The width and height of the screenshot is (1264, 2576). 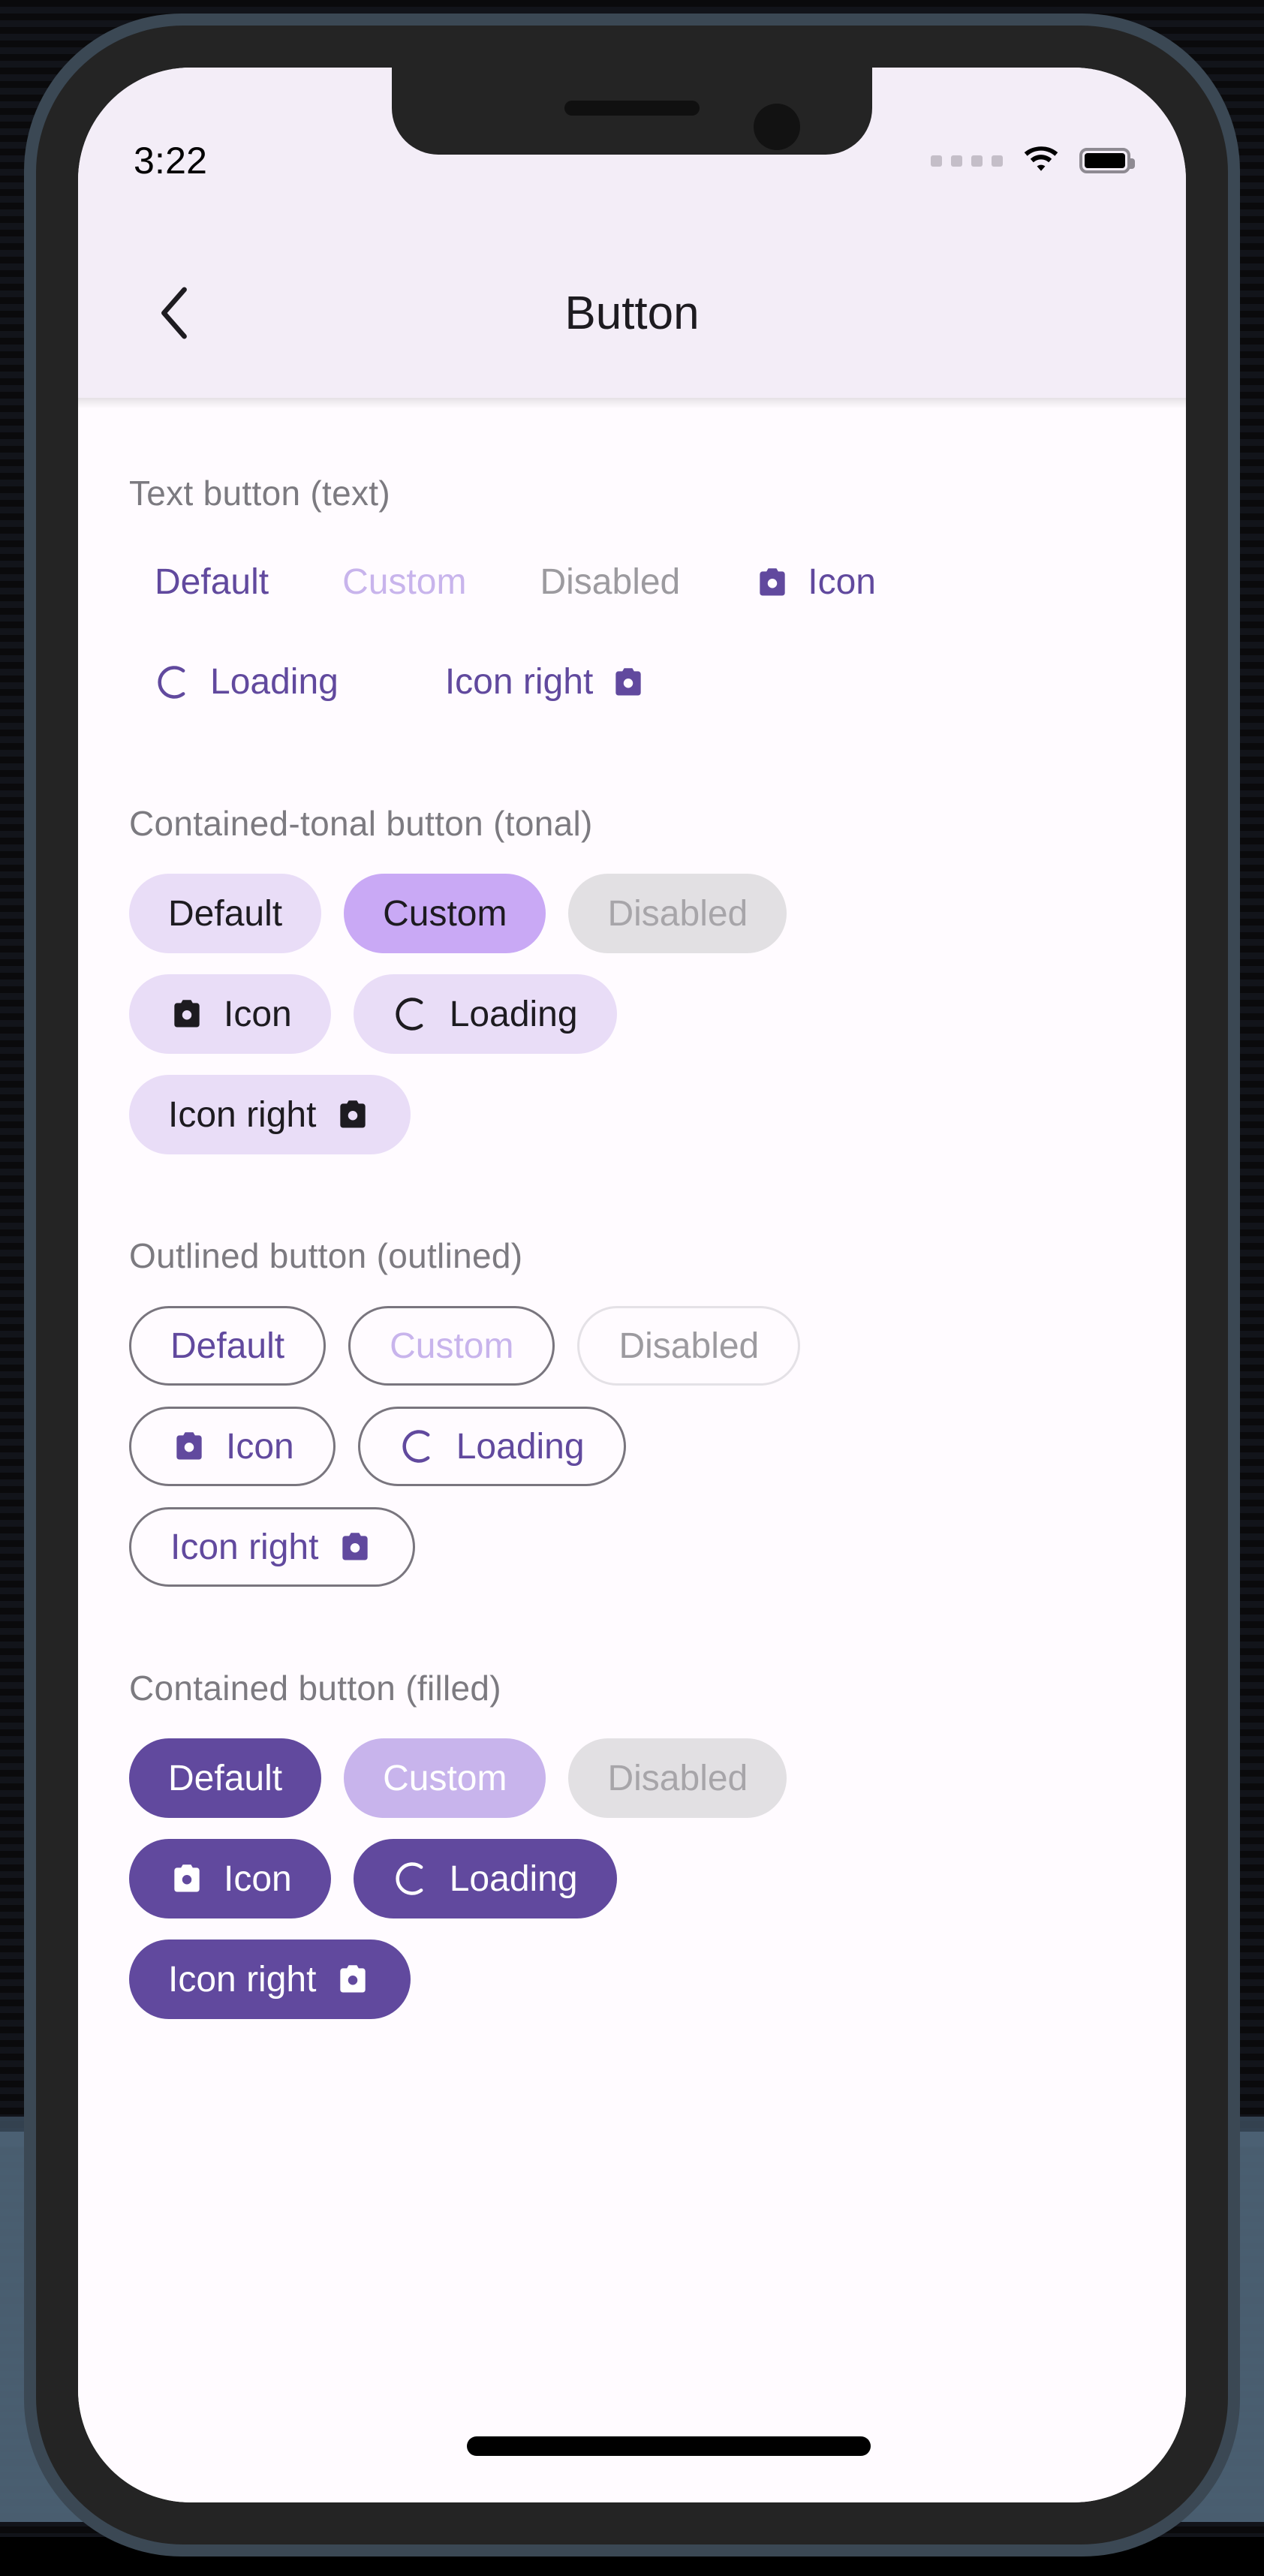 I want to click on notch-speaker, so click(x=632, y=109).